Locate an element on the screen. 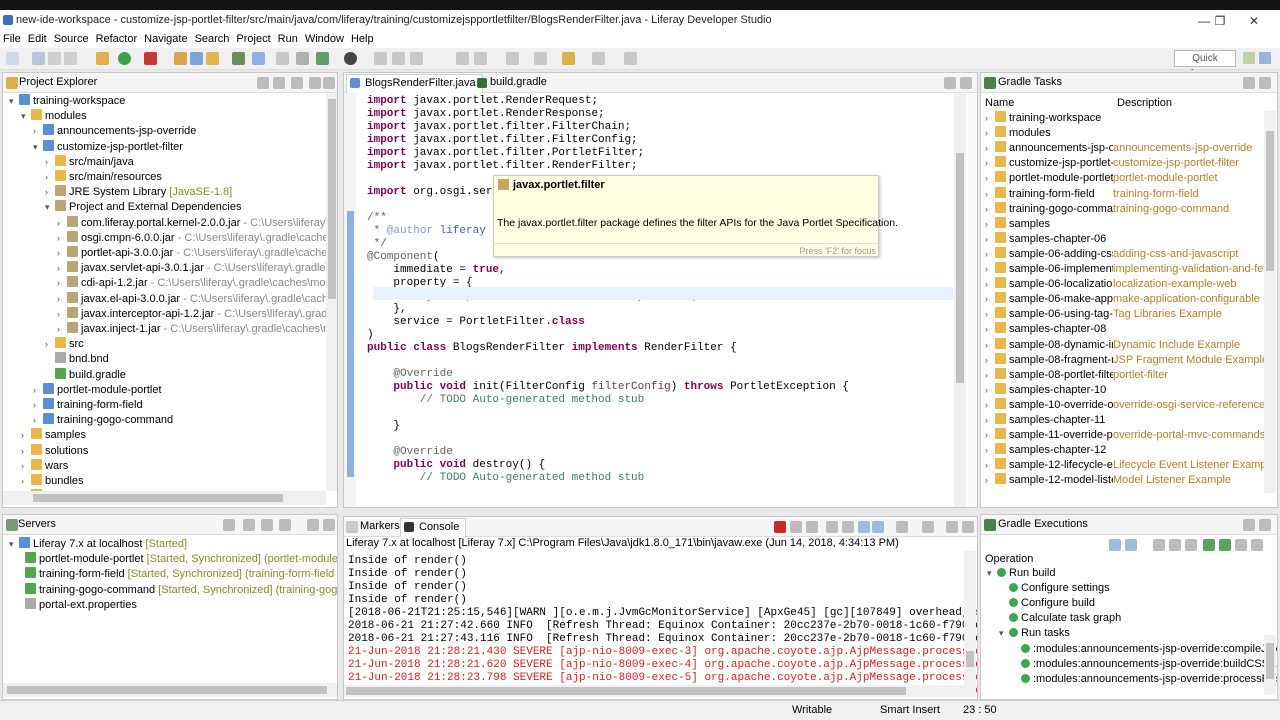 The width and height of the screenshot is (1280, 720). save-icon is located at coordinates (38, 58).